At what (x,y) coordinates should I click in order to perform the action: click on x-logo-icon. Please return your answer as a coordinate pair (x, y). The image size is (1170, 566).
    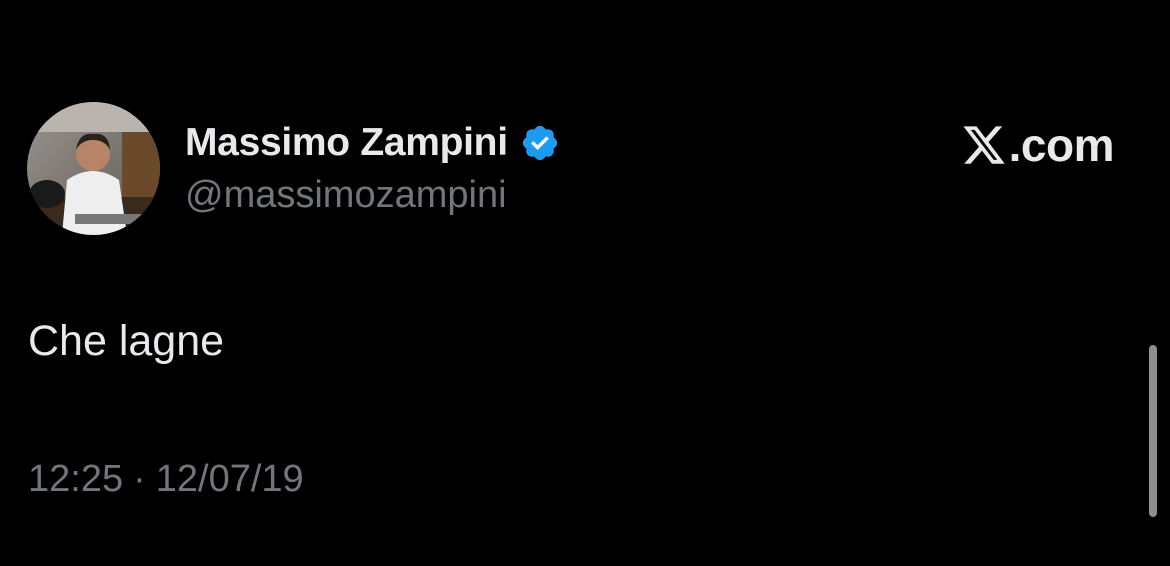
    Looking at the image, I should click on (984, 145).